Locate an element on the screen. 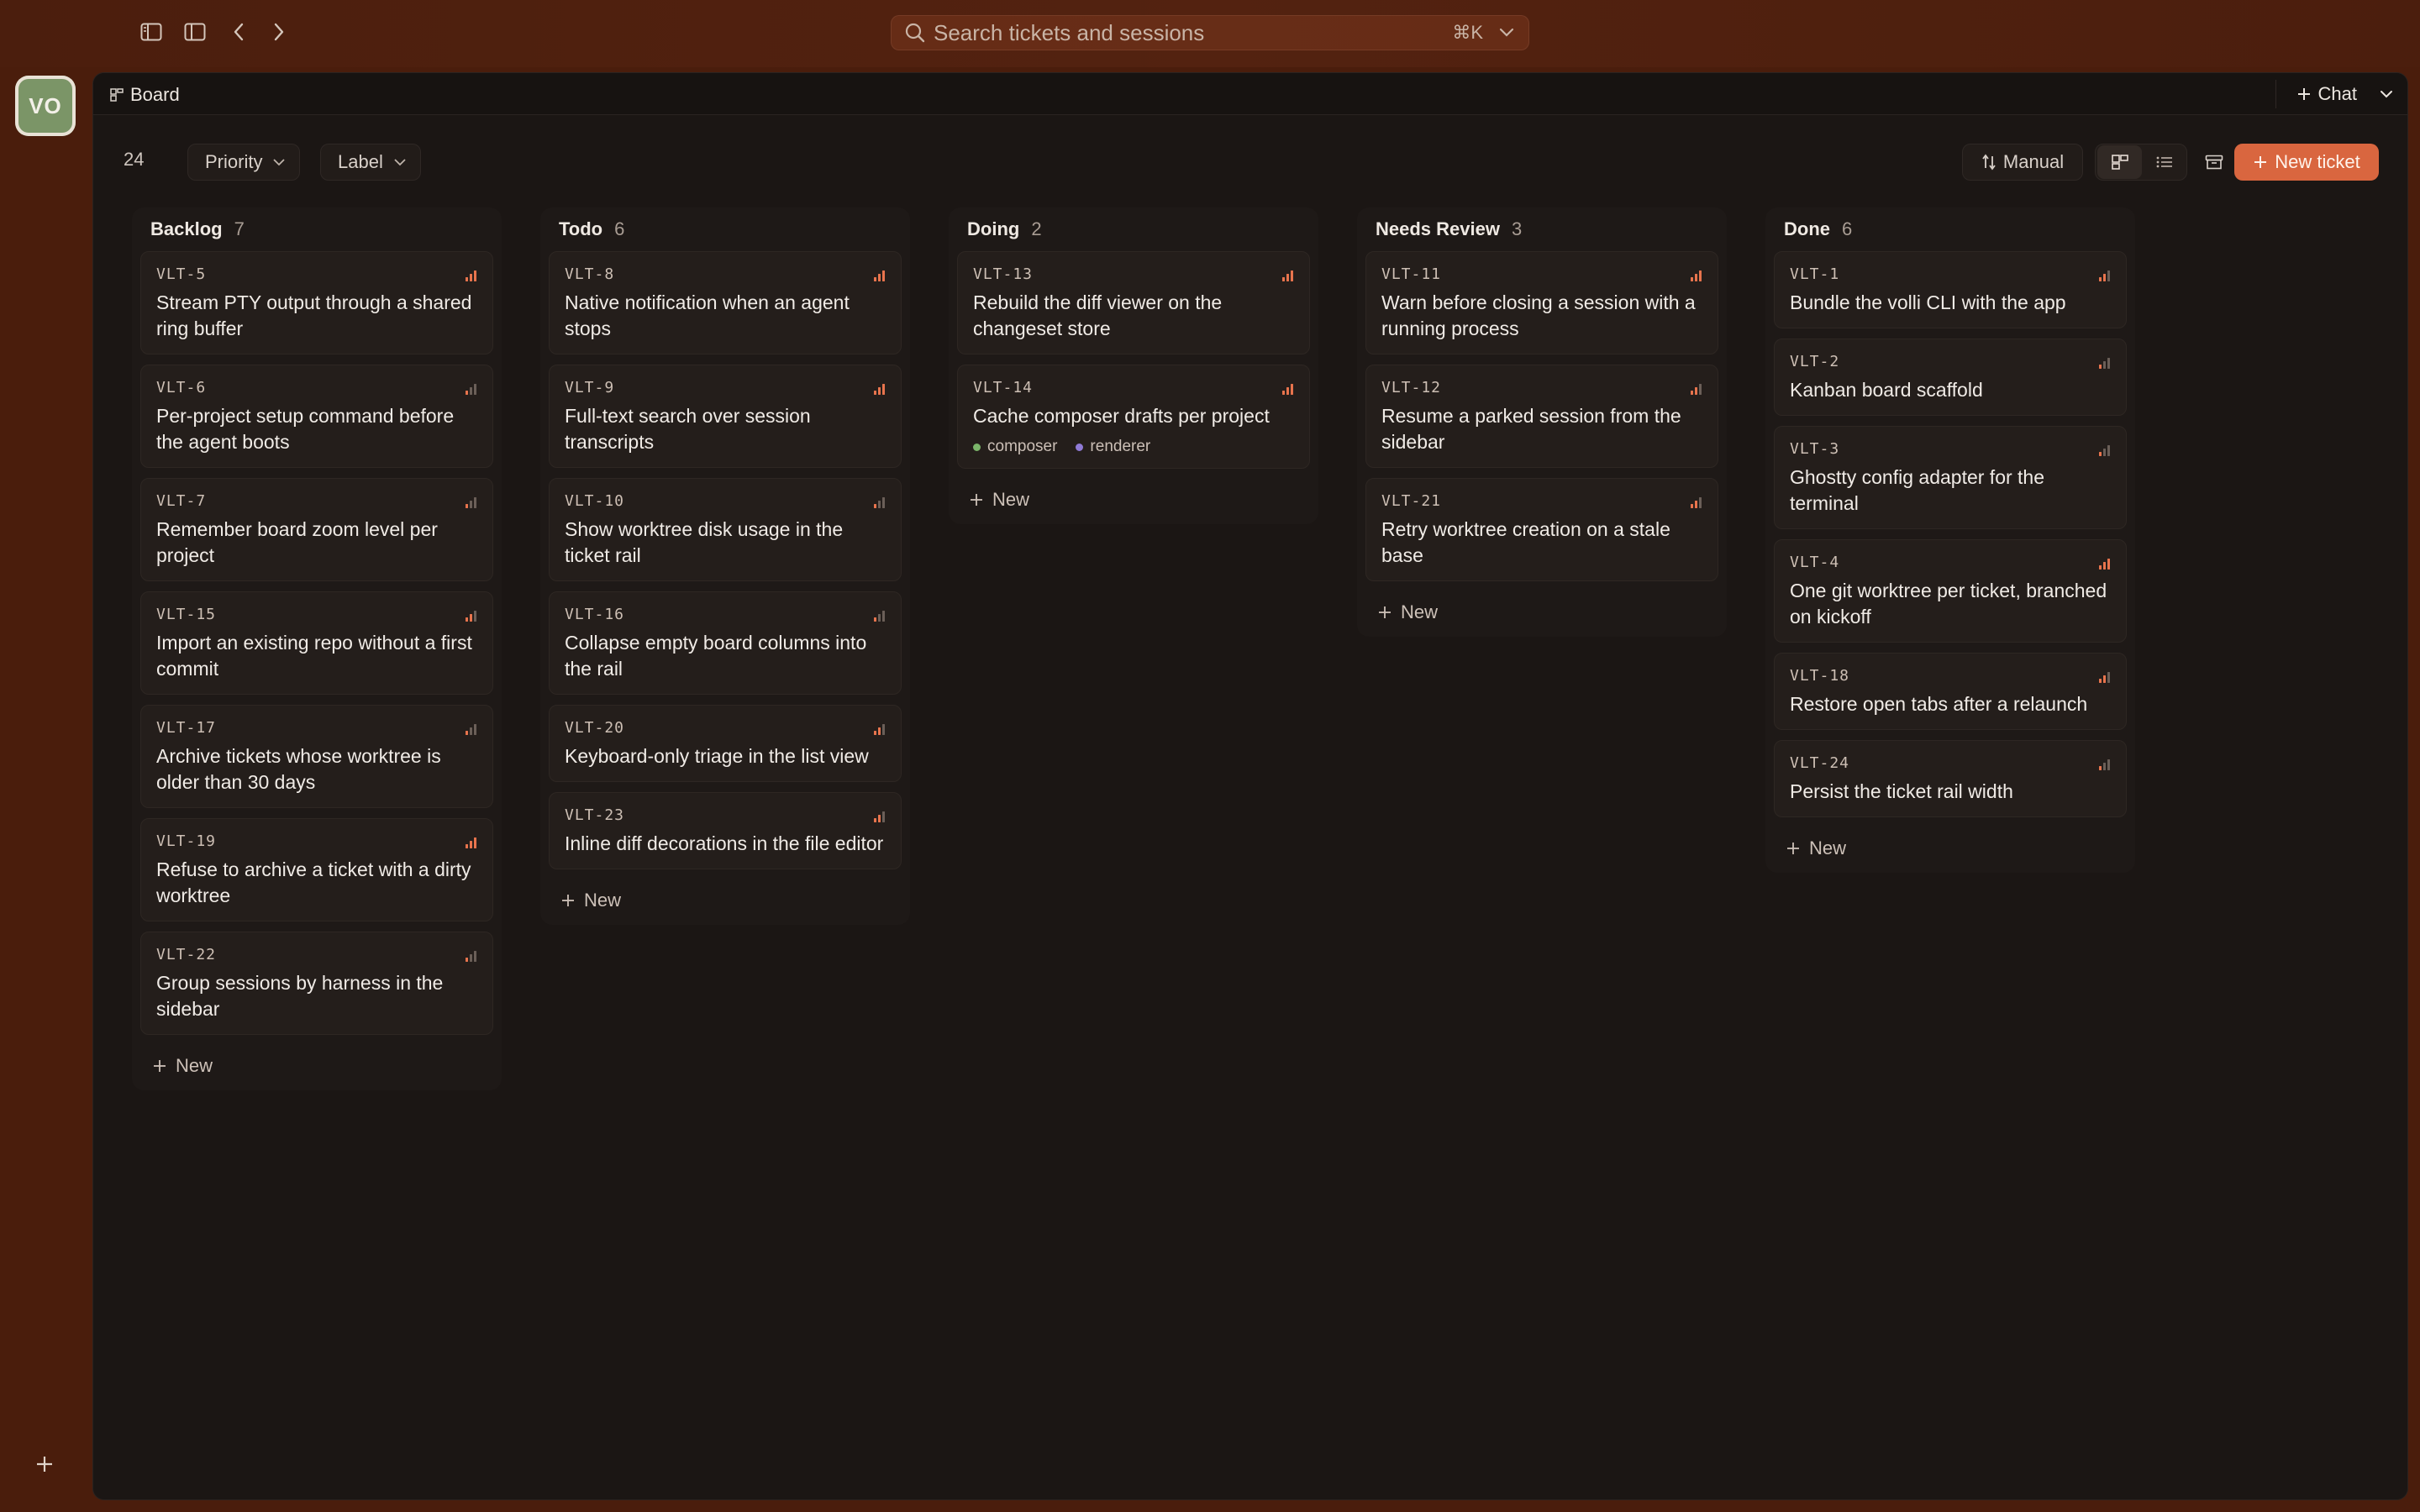 The image size is (2420, 1512). ticket-label: renderer is located at coordinates (1113, 447).